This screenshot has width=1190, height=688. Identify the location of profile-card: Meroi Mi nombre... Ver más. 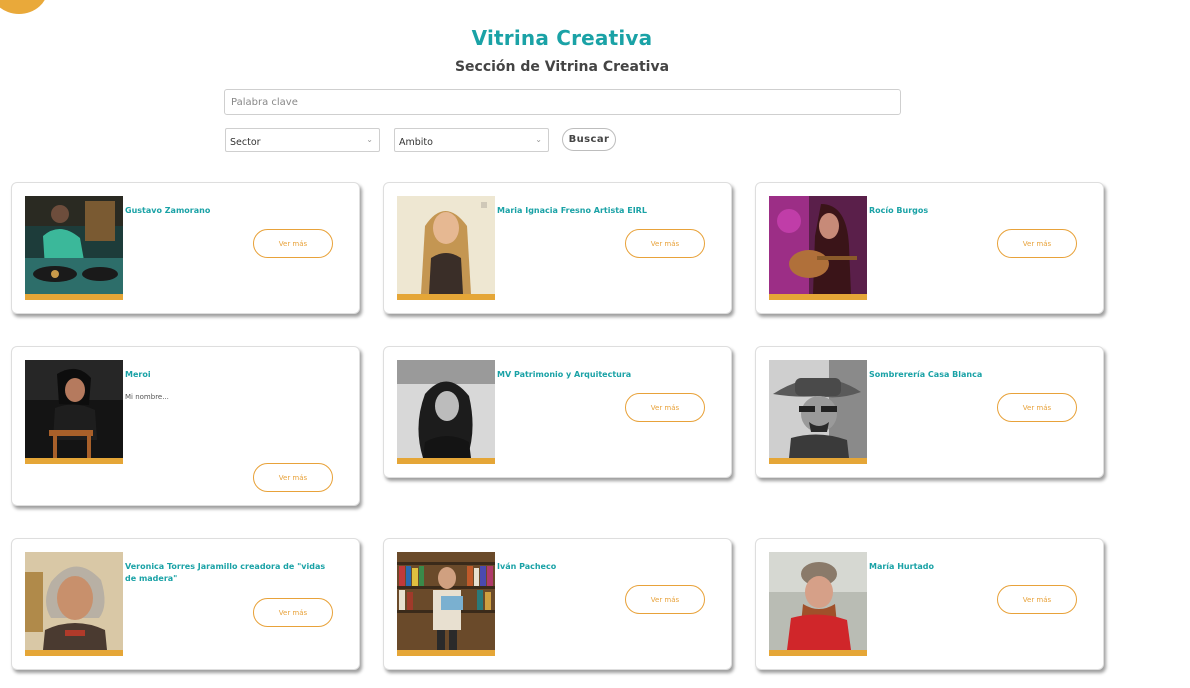
(185, 426).